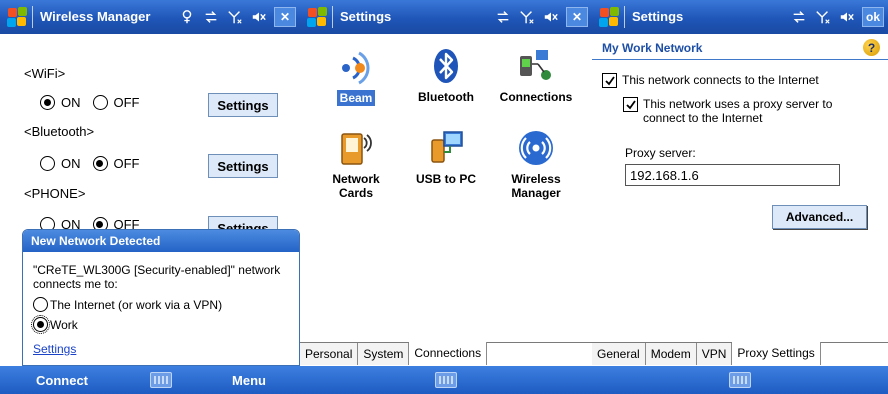  I want to click on page-title: My Work Network, so click(652, 48).